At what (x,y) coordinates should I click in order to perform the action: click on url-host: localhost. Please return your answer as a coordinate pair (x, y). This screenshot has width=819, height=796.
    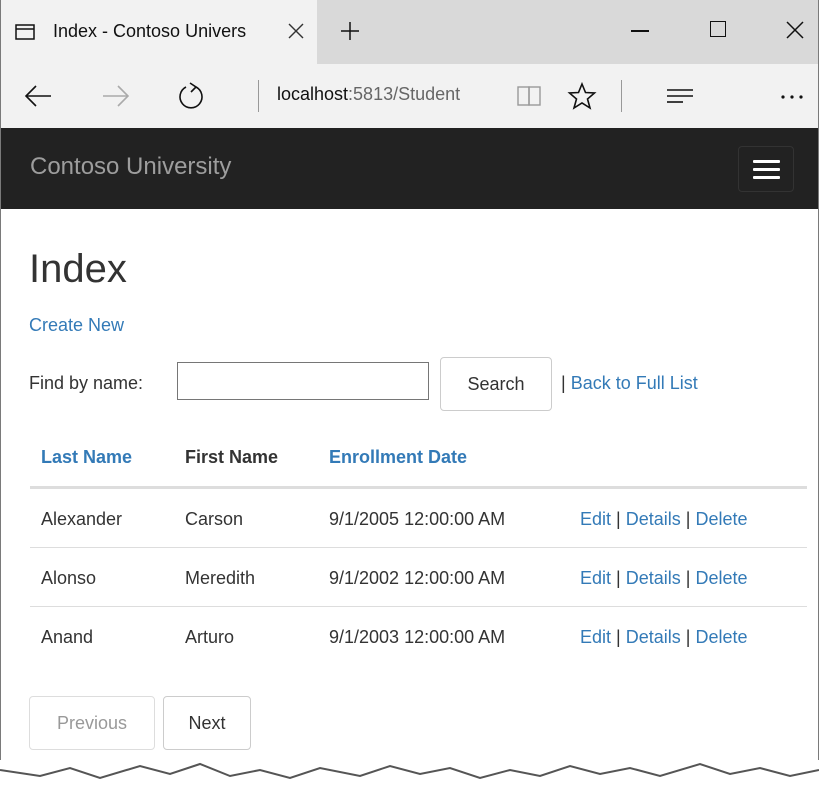
    Looking at the image, I should click on (313, 94).